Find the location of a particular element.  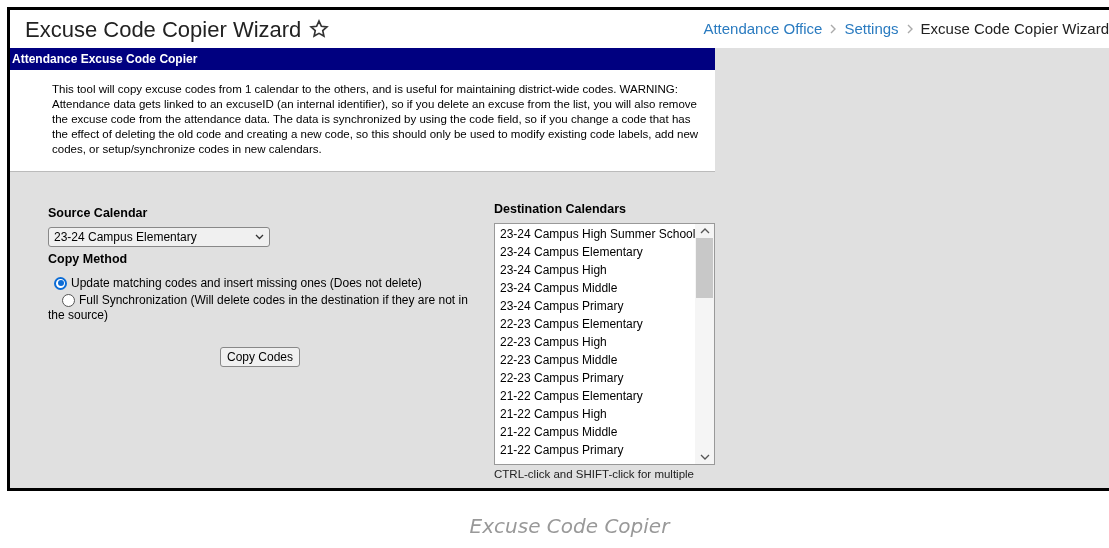

copy-codes-button: Copy Codes is located at coordinates (259, 356).